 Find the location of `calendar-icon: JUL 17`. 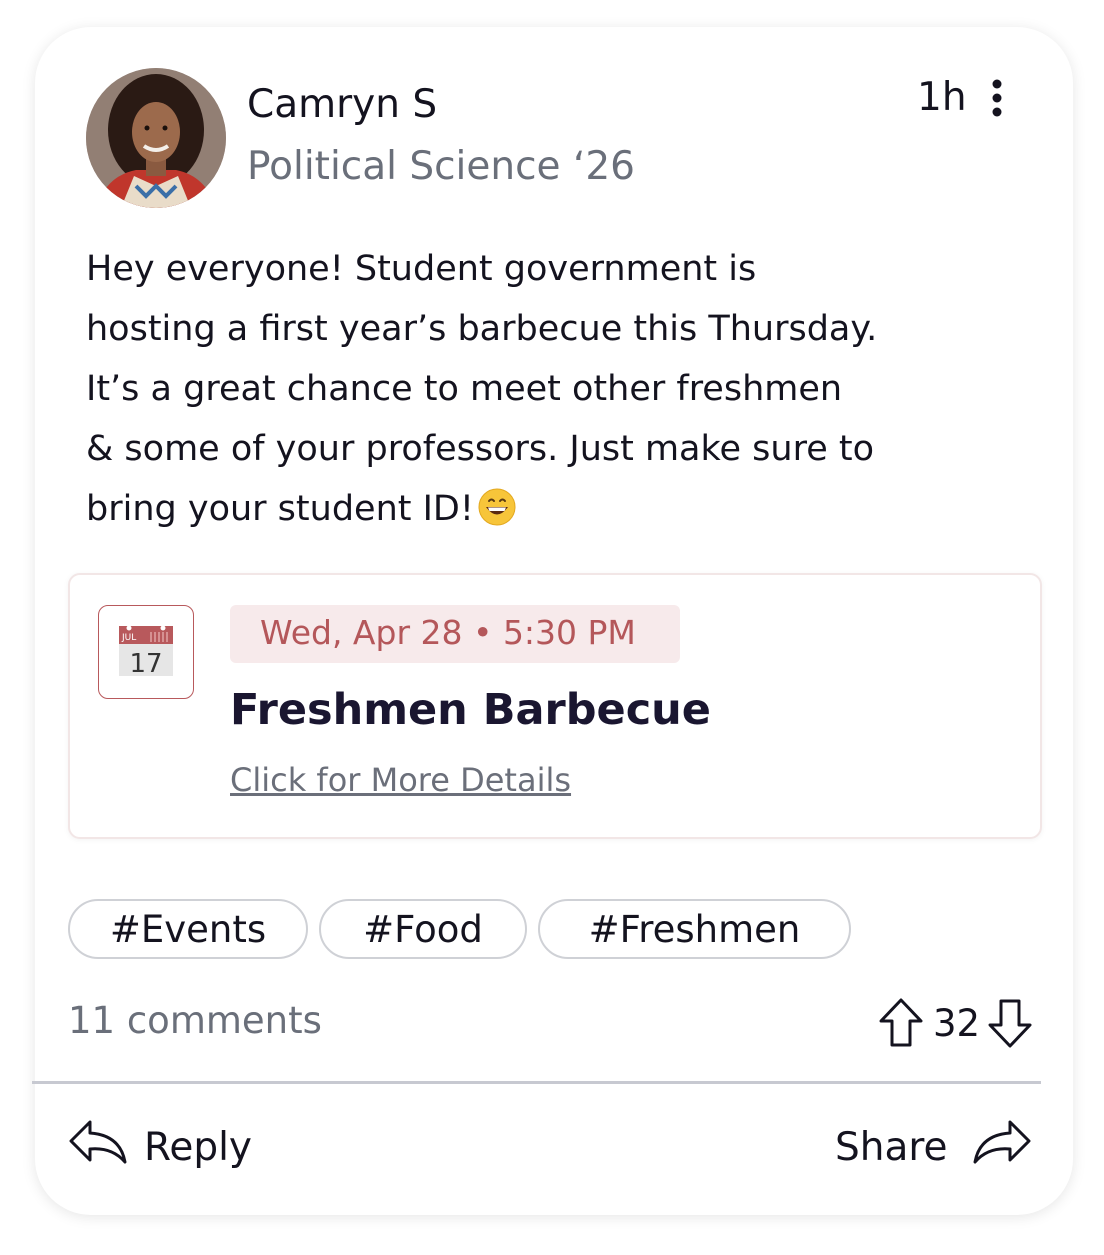

calendar-icon: JUL 17 is located at coordinates (146, 652).